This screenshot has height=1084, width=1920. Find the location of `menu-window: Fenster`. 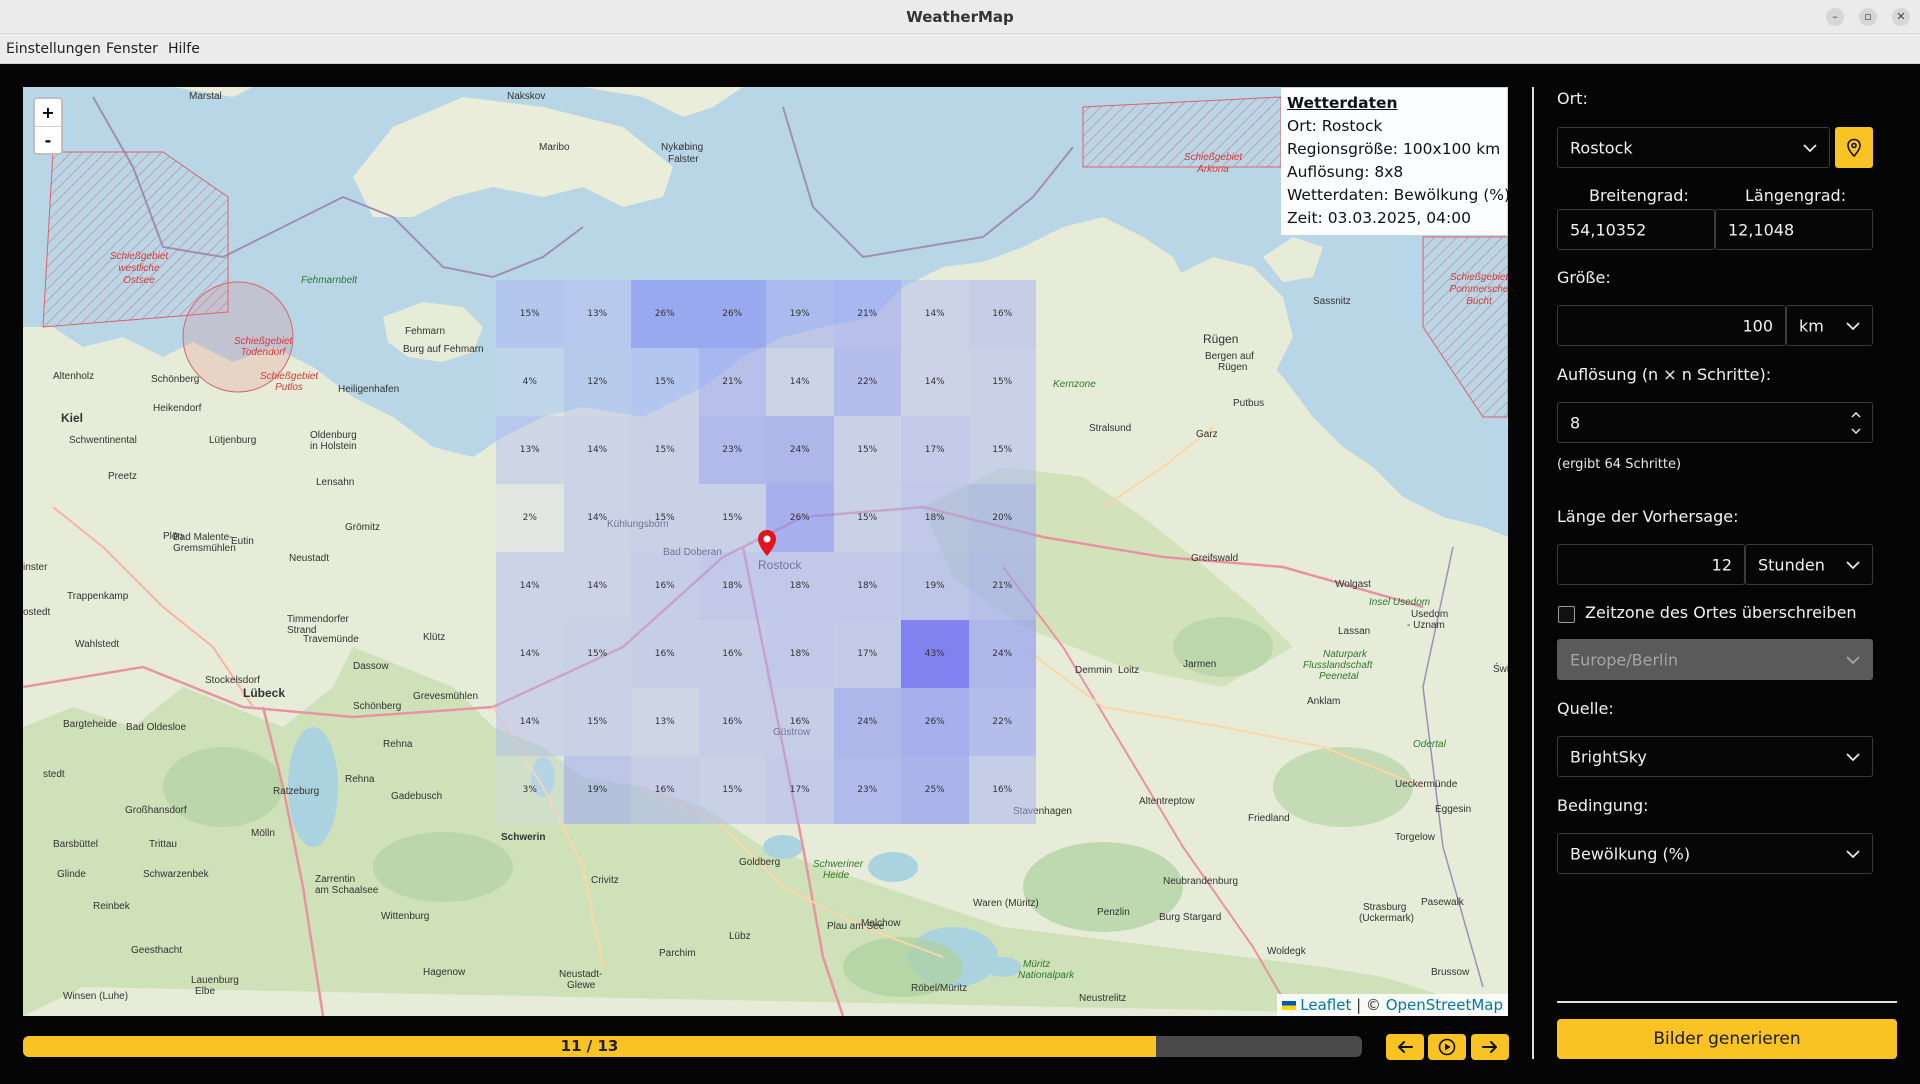

menu-window: Fenster is located at coordinates (132, 49).